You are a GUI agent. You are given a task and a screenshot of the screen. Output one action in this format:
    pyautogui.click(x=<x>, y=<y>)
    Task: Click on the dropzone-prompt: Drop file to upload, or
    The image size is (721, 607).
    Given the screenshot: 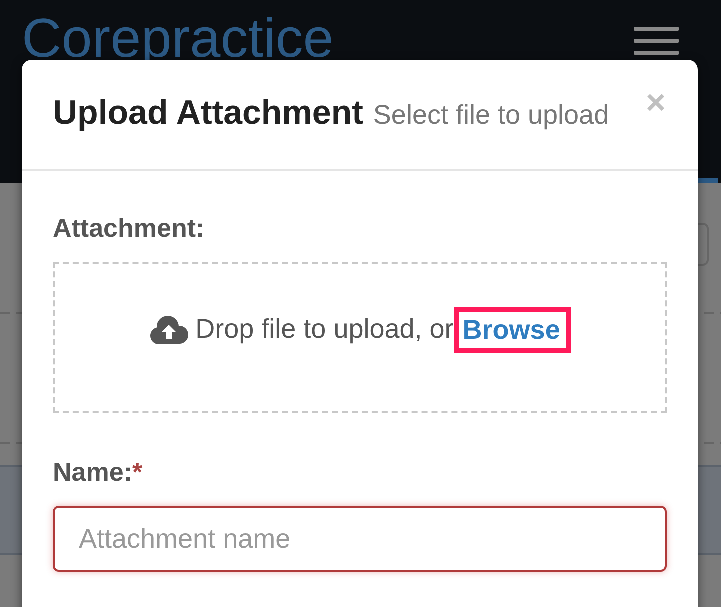 What is the action you would take?
    pyautogui.click(x=325, y=329)
    